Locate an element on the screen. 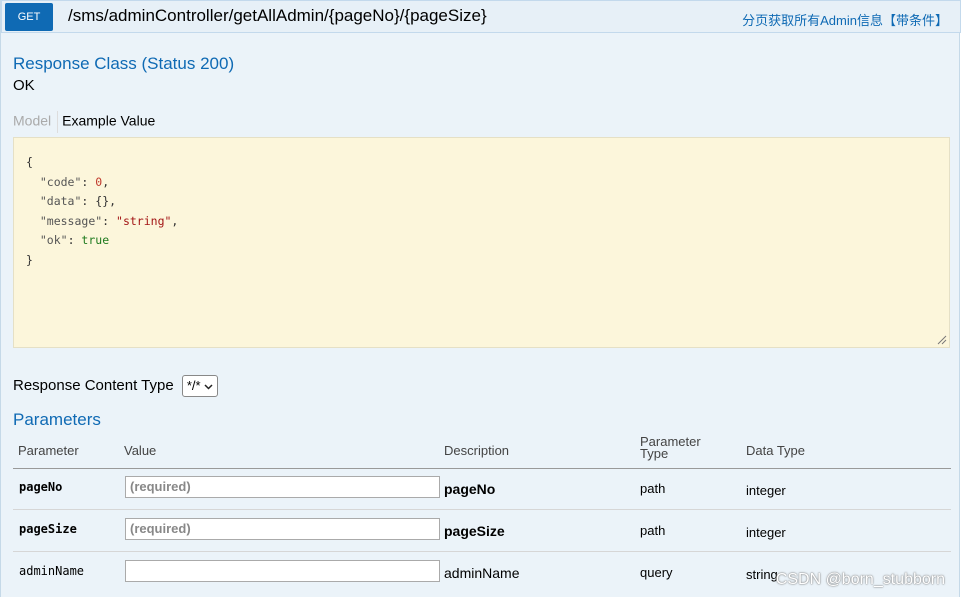 The height and width of the screenshot is (597, 962). resize-grip-icon is located at coordinates (941, 339).